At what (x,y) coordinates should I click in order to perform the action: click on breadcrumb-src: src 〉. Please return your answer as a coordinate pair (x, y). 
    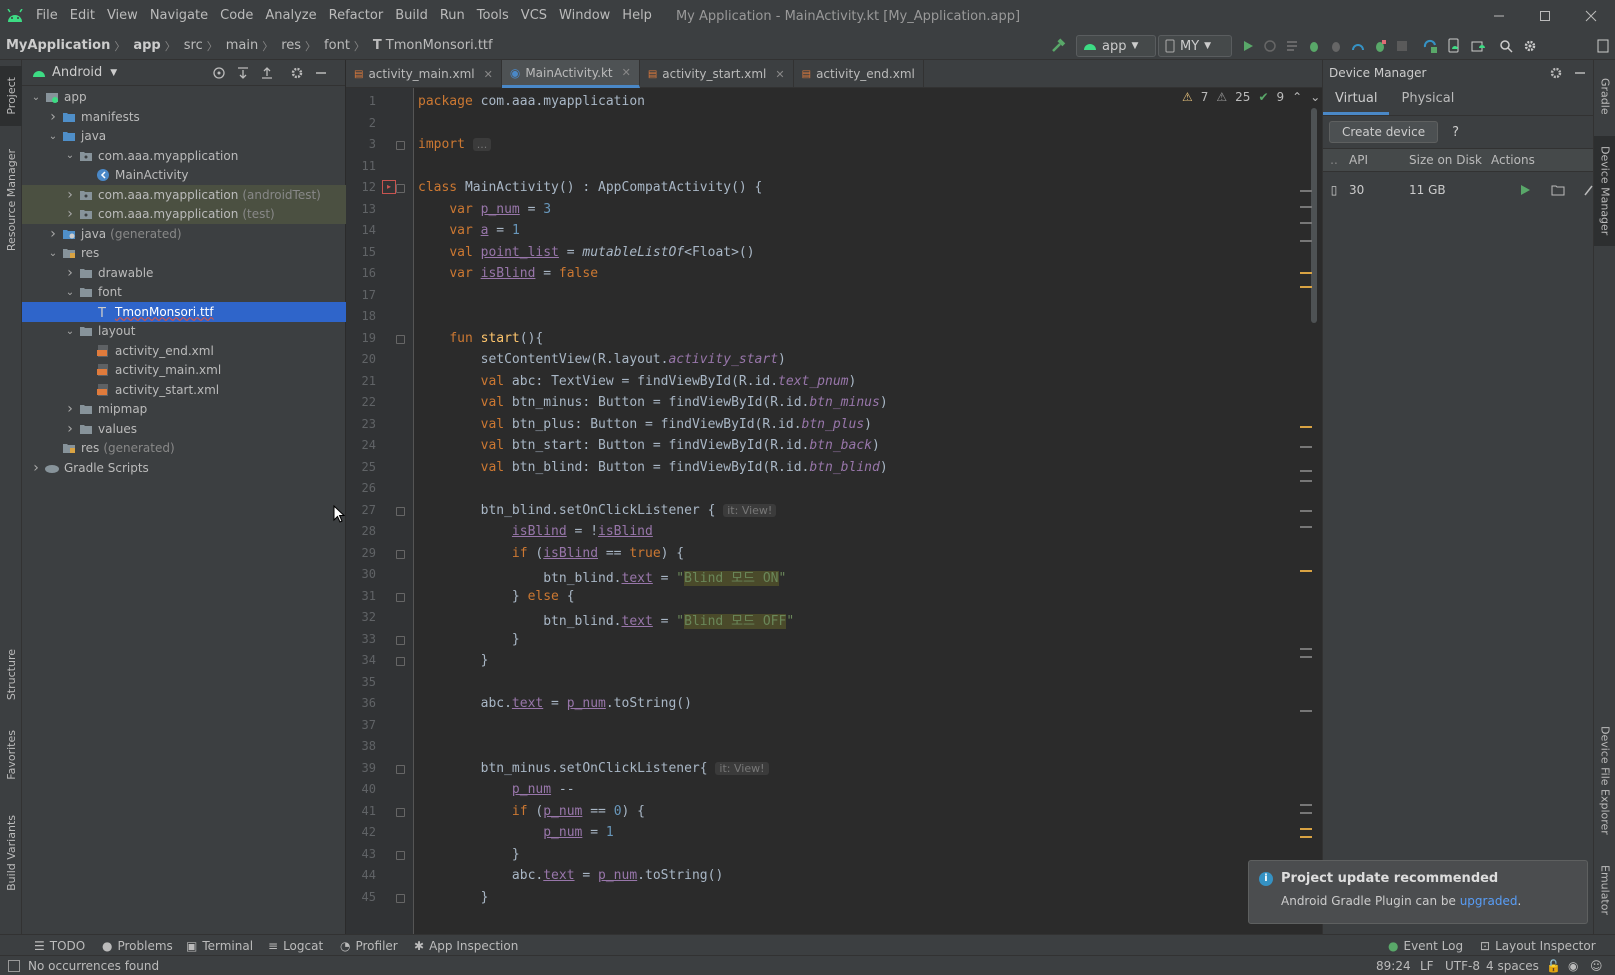
    Looking at the image, I should click on (199, 46).